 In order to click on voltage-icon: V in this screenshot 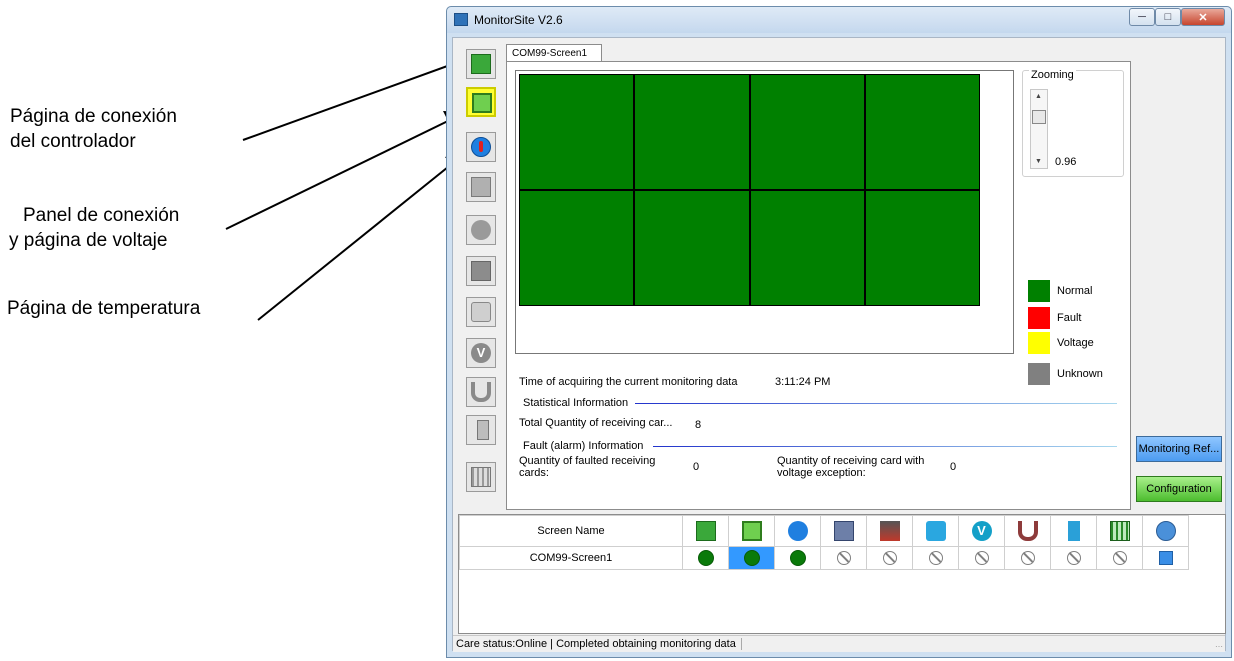, I will do `click(481, 353)`.